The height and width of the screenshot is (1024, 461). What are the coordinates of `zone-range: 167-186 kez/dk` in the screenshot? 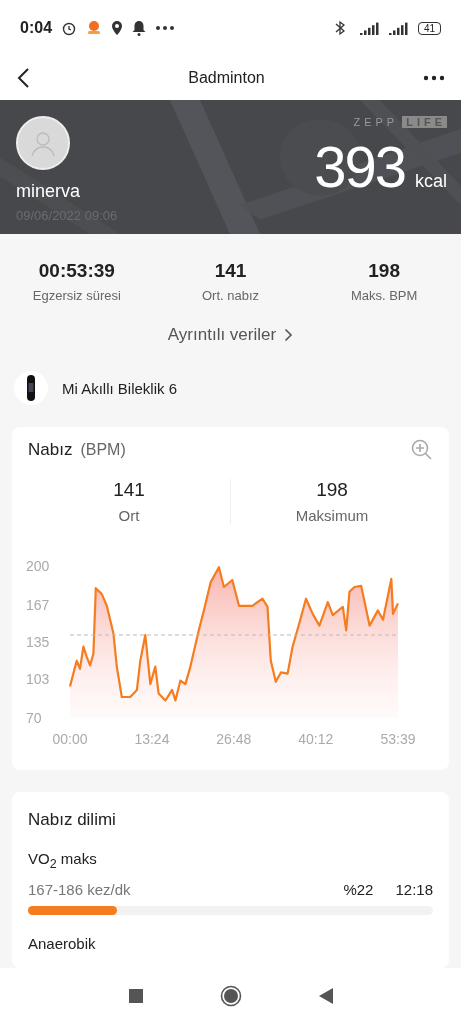 It's located at (80, 889).